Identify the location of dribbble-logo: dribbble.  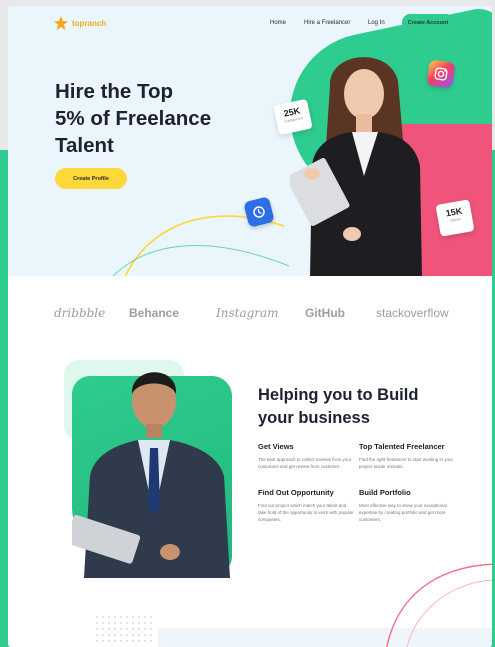
(79, 313).